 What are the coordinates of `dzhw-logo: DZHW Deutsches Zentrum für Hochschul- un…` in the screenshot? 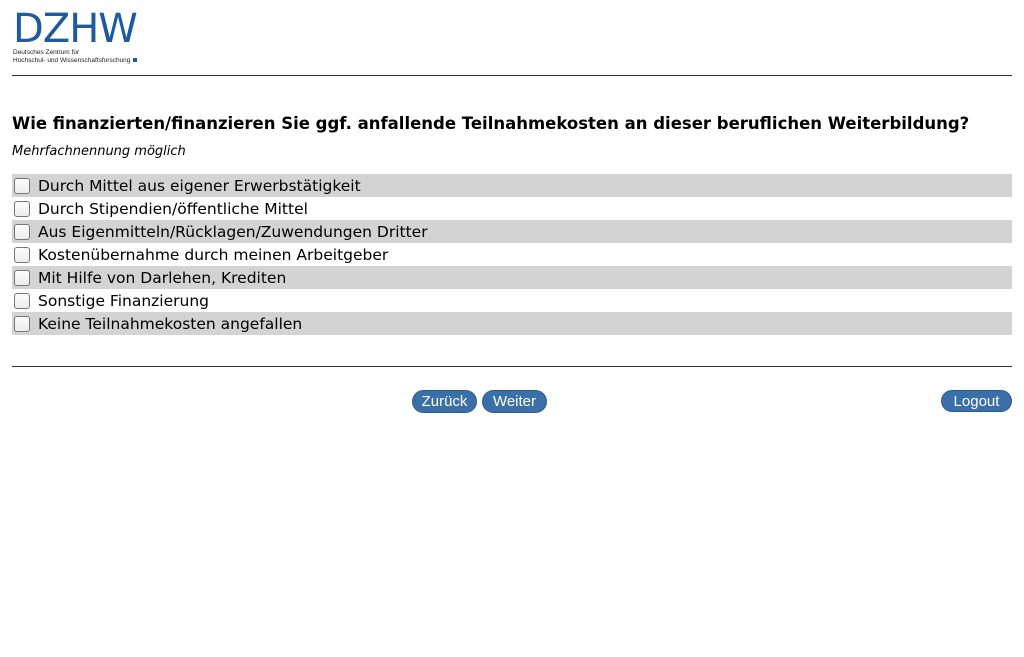 It's located at (83, 38).